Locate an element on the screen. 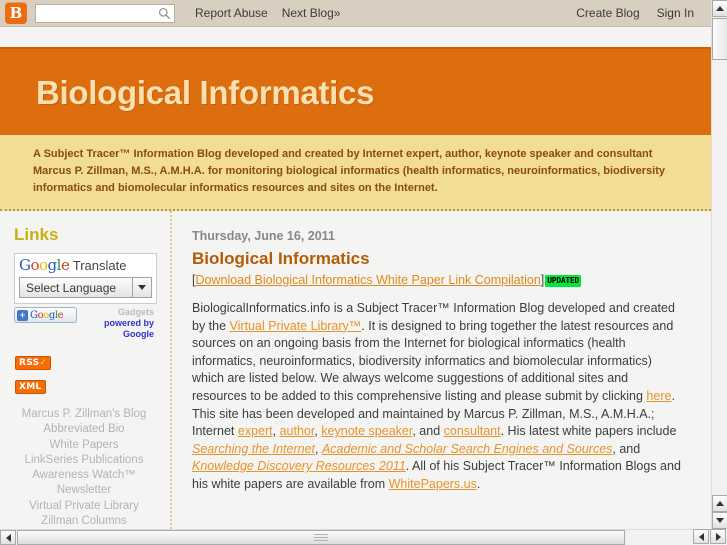 The image size is (727, 545). body-link-13: Searching the Internet is located at coordinates (253, 449).